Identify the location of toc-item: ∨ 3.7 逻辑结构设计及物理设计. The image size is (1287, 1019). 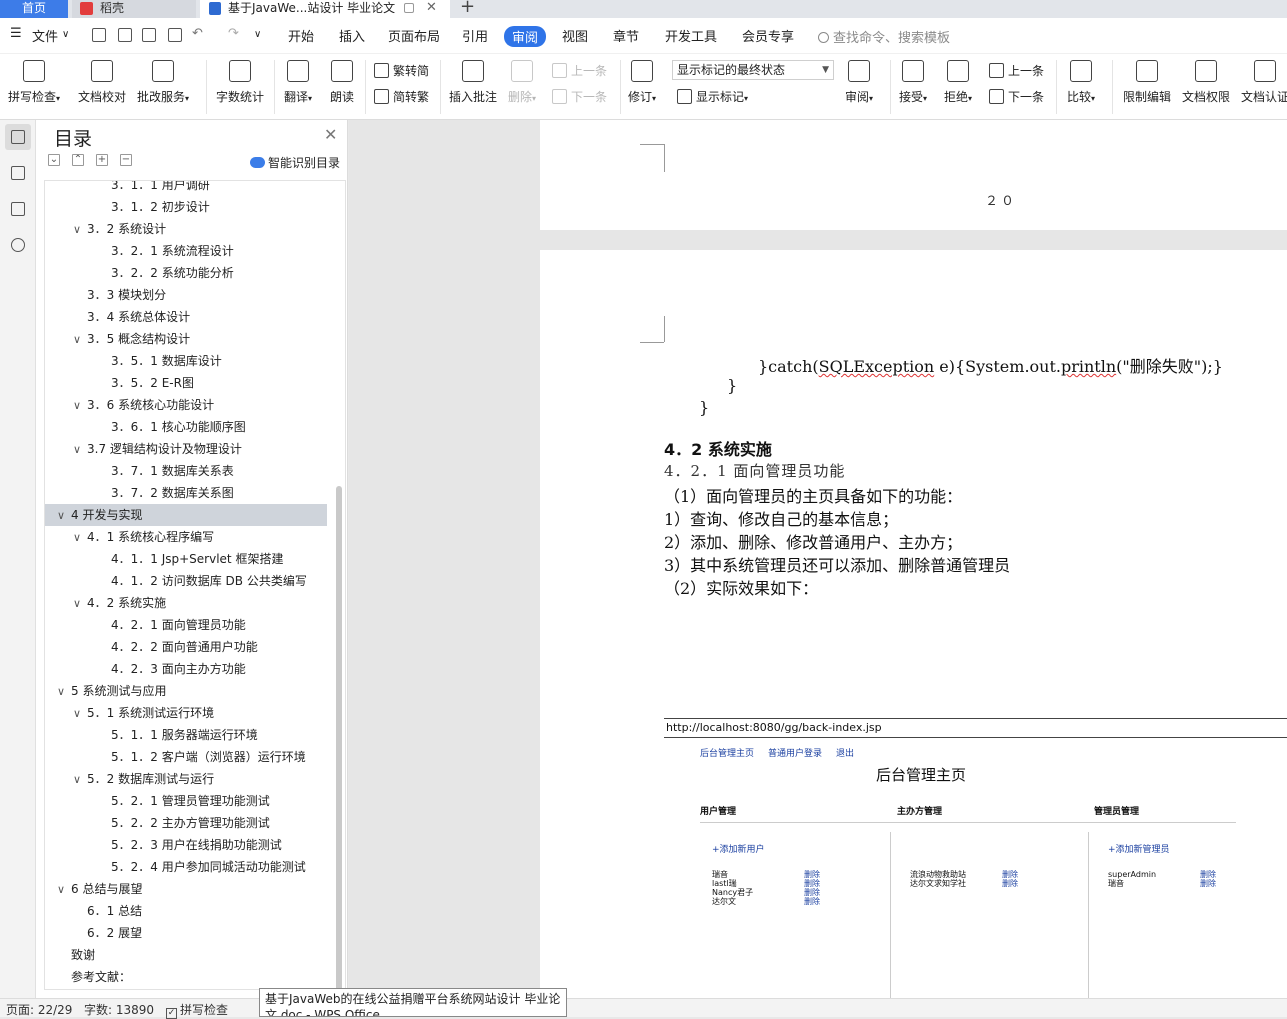
(157, 449).